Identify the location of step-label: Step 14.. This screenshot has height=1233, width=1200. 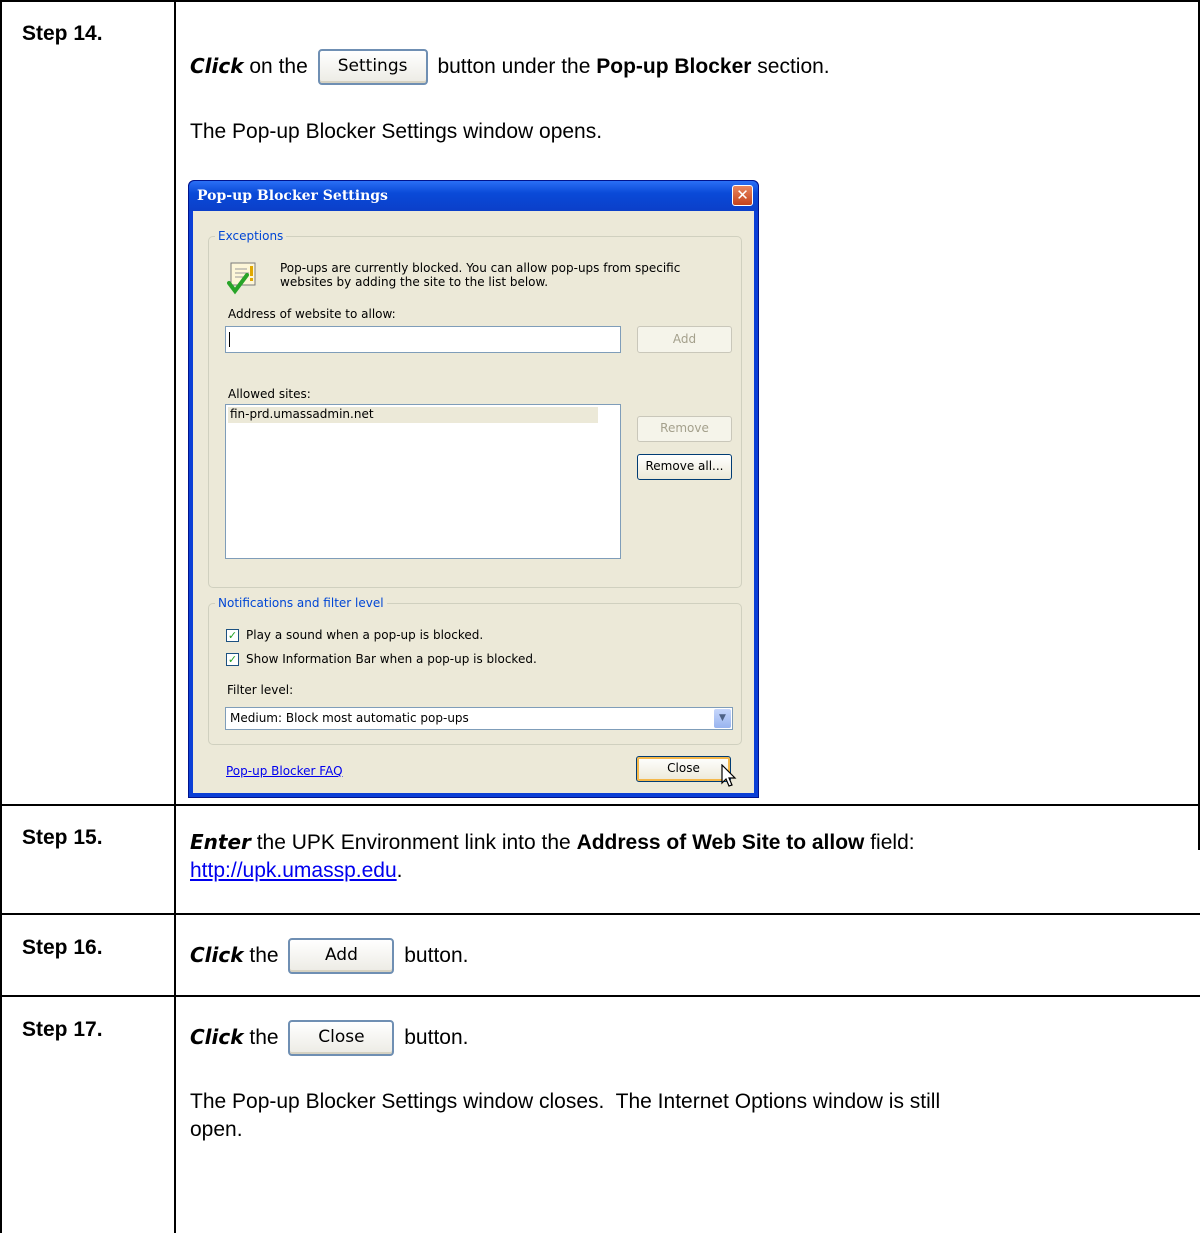
(62, 33).